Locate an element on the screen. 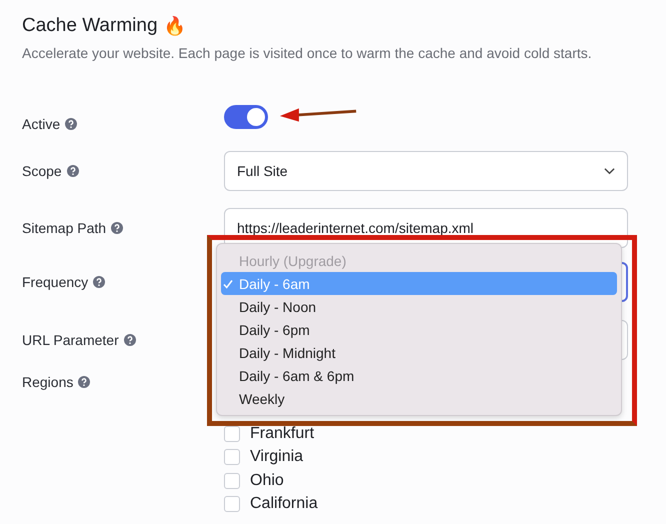 Image resolution: width=666 pixels, height=524 pixels. checkbox-label: California is located at coordinates (284, 504).